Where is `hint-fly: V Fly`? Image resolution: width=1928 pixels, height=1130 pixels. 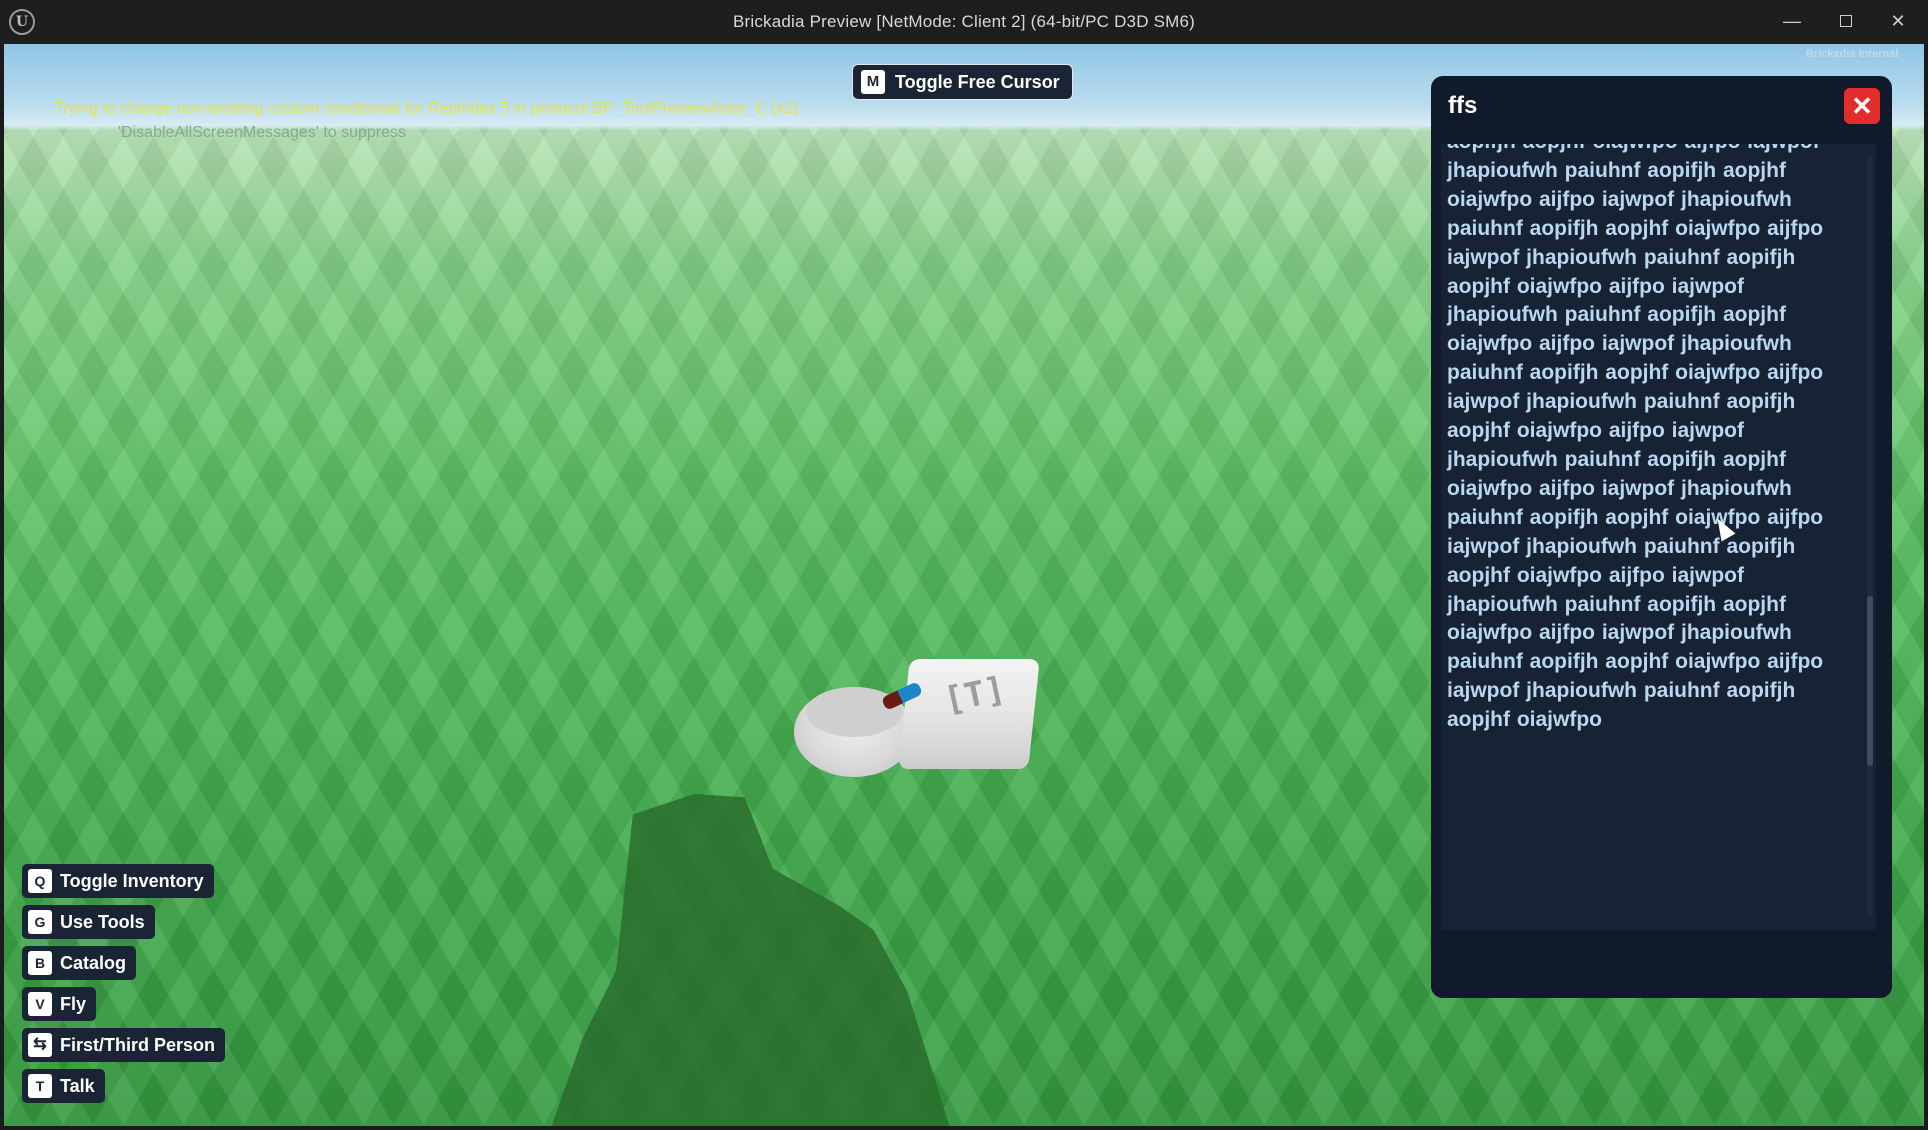
hint-fly: V Fly is located at coordinates (59, 1004).